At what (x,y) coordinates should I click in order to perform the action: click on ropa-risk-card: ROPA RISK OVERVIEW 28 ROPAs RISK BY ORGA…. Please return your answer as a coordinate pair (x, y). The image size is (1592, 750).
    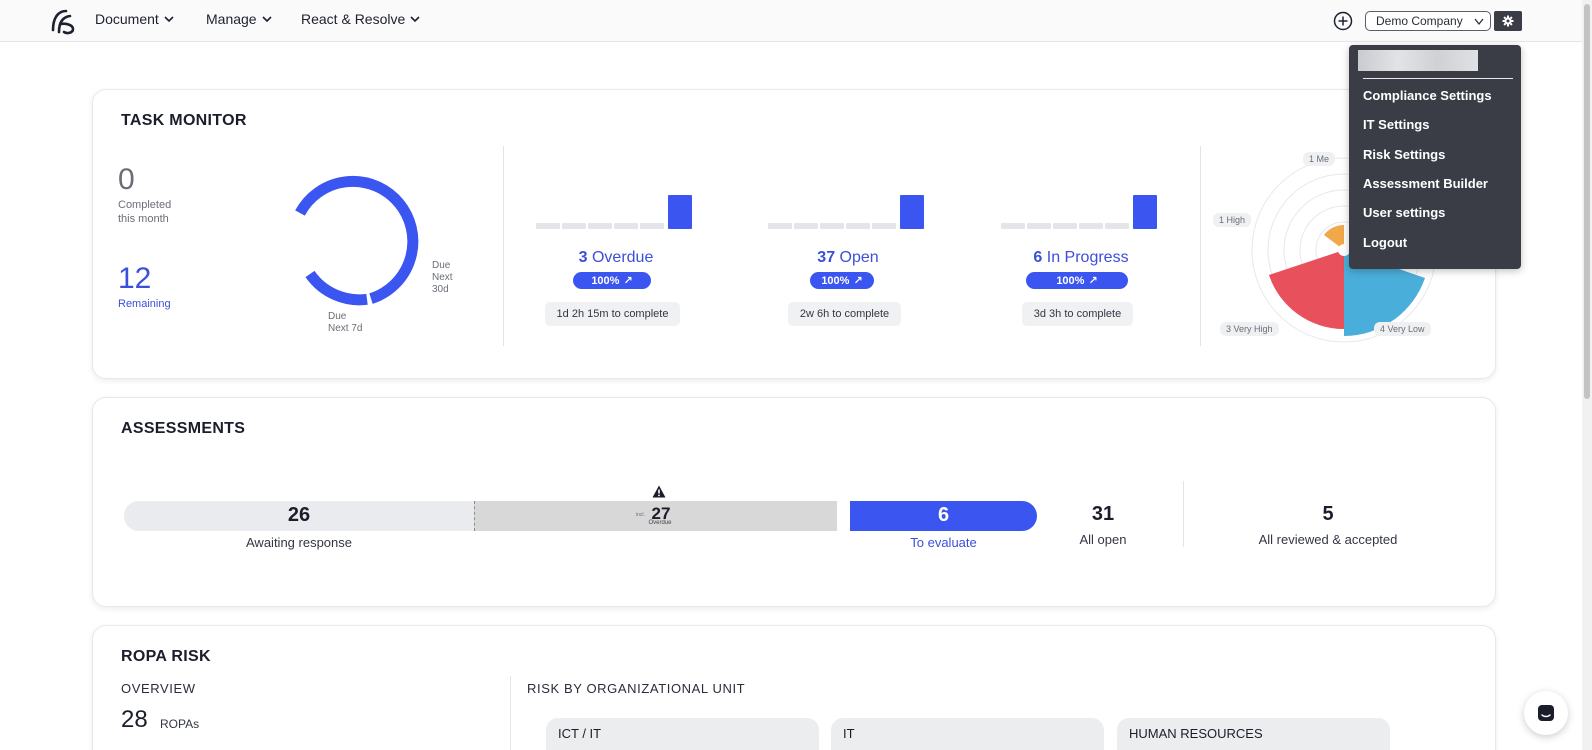
    Looking at the image, I should click on (794, 687).